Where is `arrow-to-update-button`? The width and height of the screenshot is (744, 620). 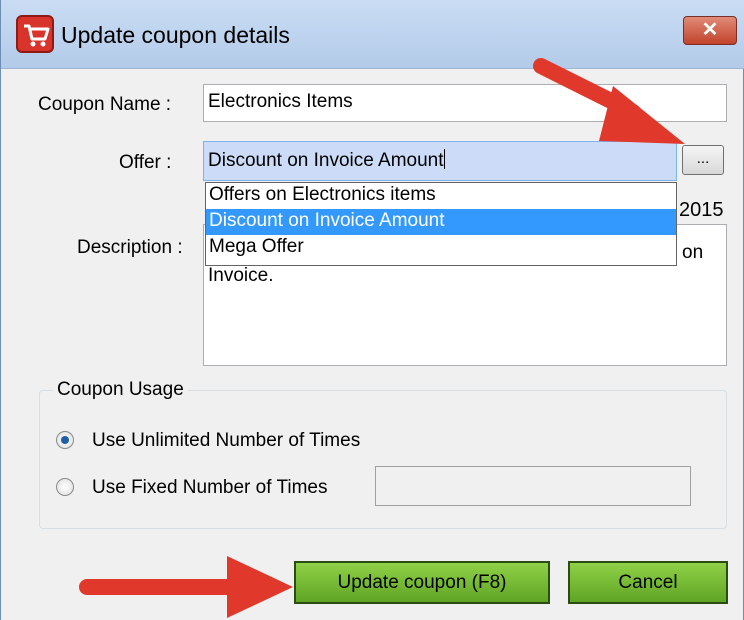
arrow-to-update-button is located at coordinates (186, 587).